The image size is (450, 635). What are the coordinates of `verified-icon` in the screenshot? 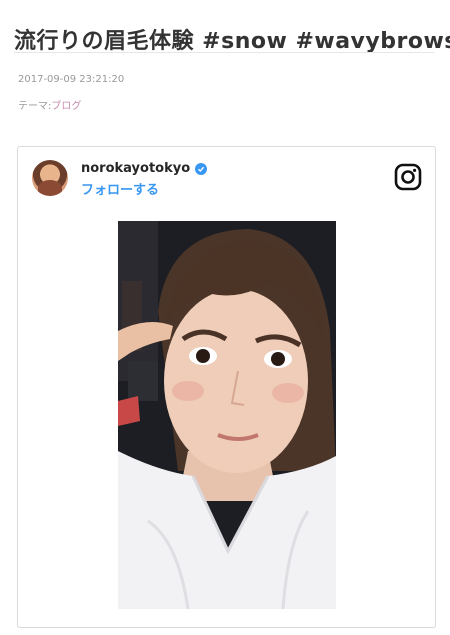 It's located at (201, 168).